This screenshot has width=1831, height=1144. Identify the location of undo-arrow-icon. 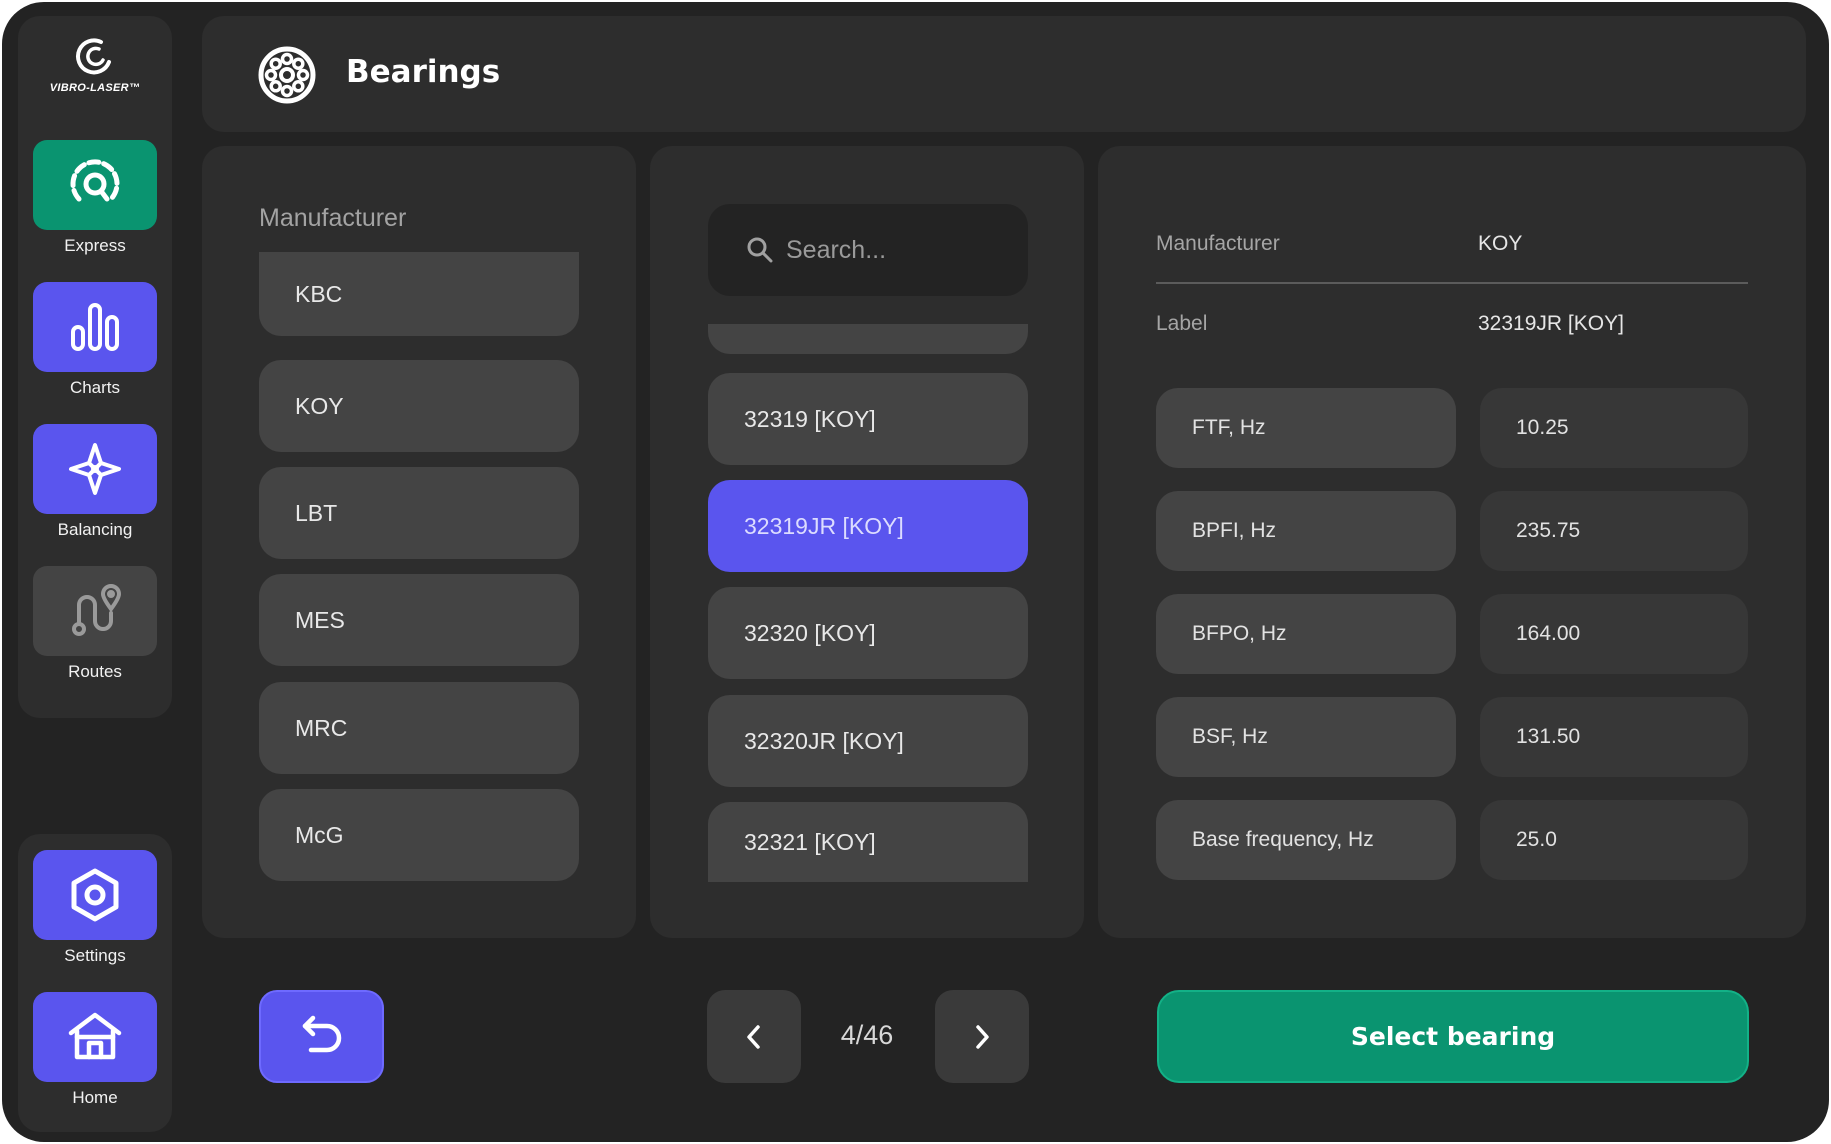
(321, 1033).